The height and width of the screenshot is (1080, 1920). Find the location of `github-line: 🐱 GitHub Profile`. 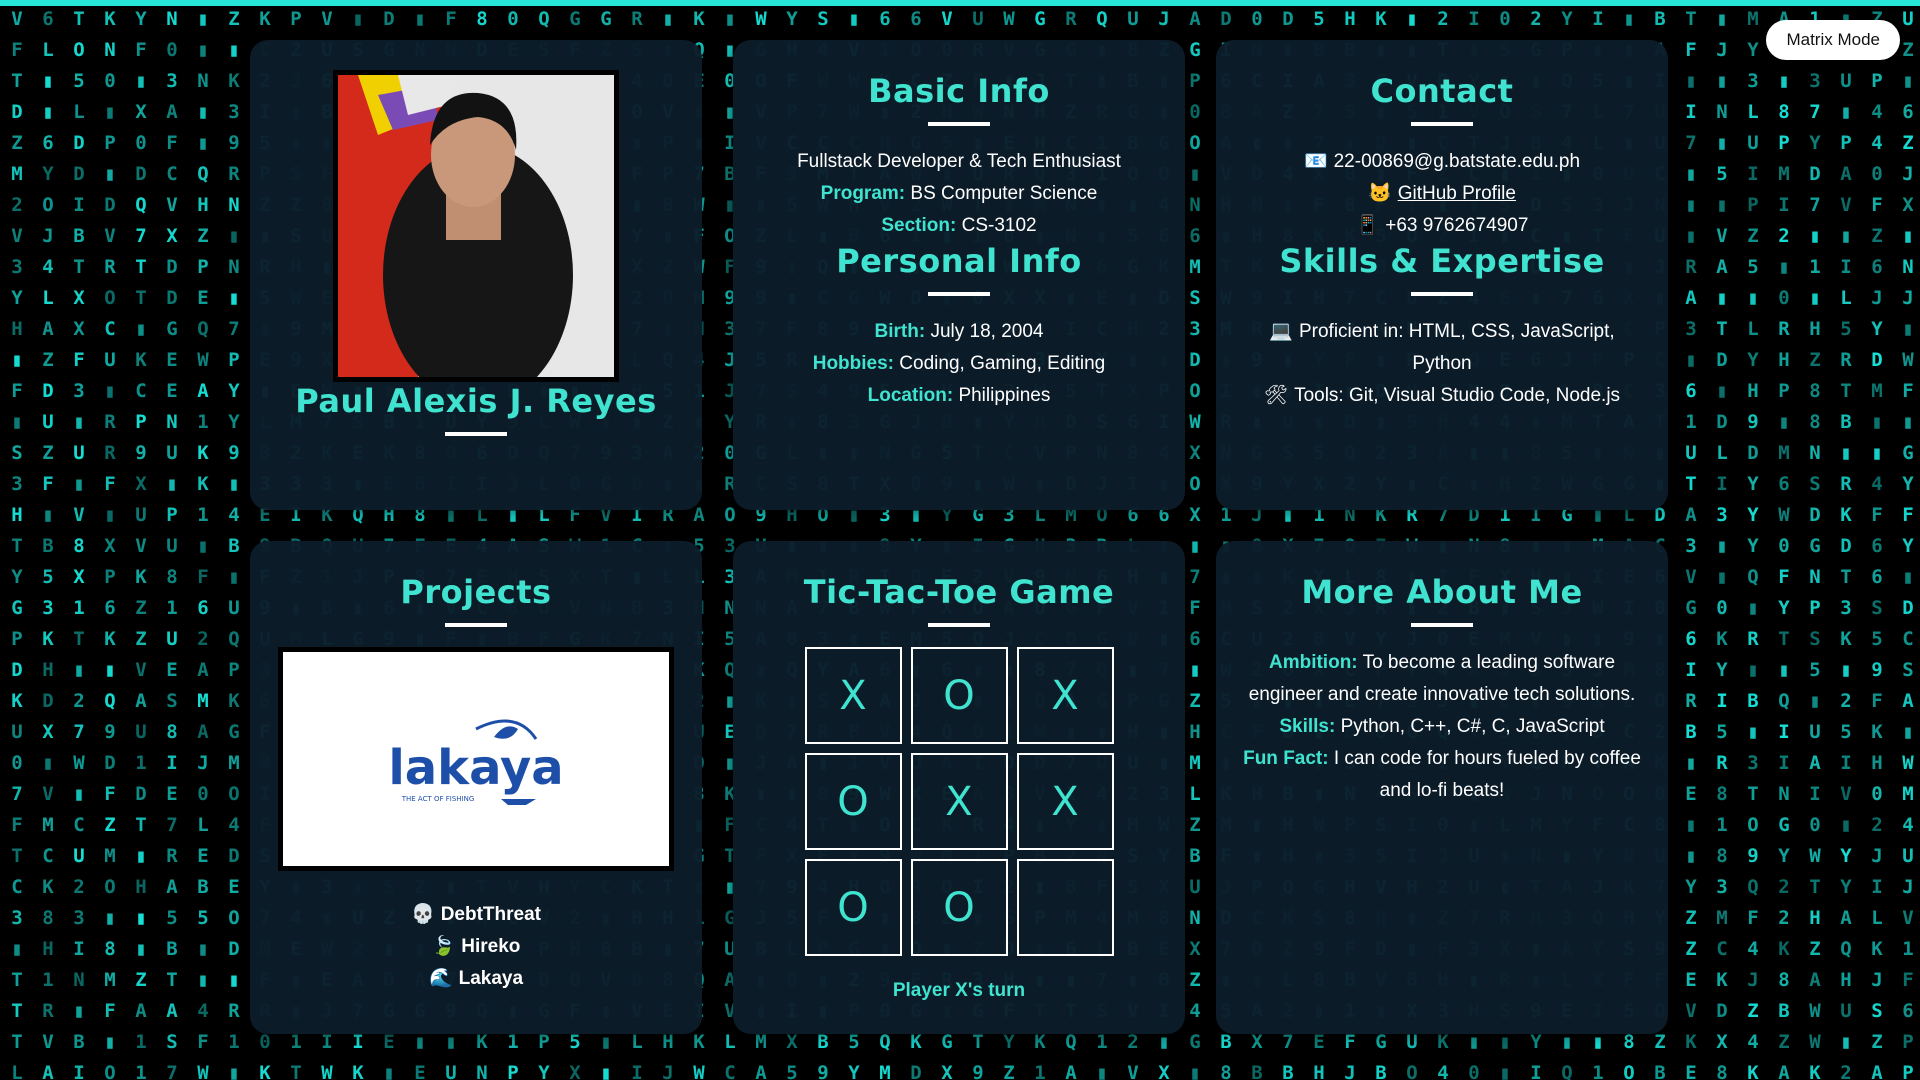

github-line: 🐱 GitHub Profile is located at coordinates (1442, 194).